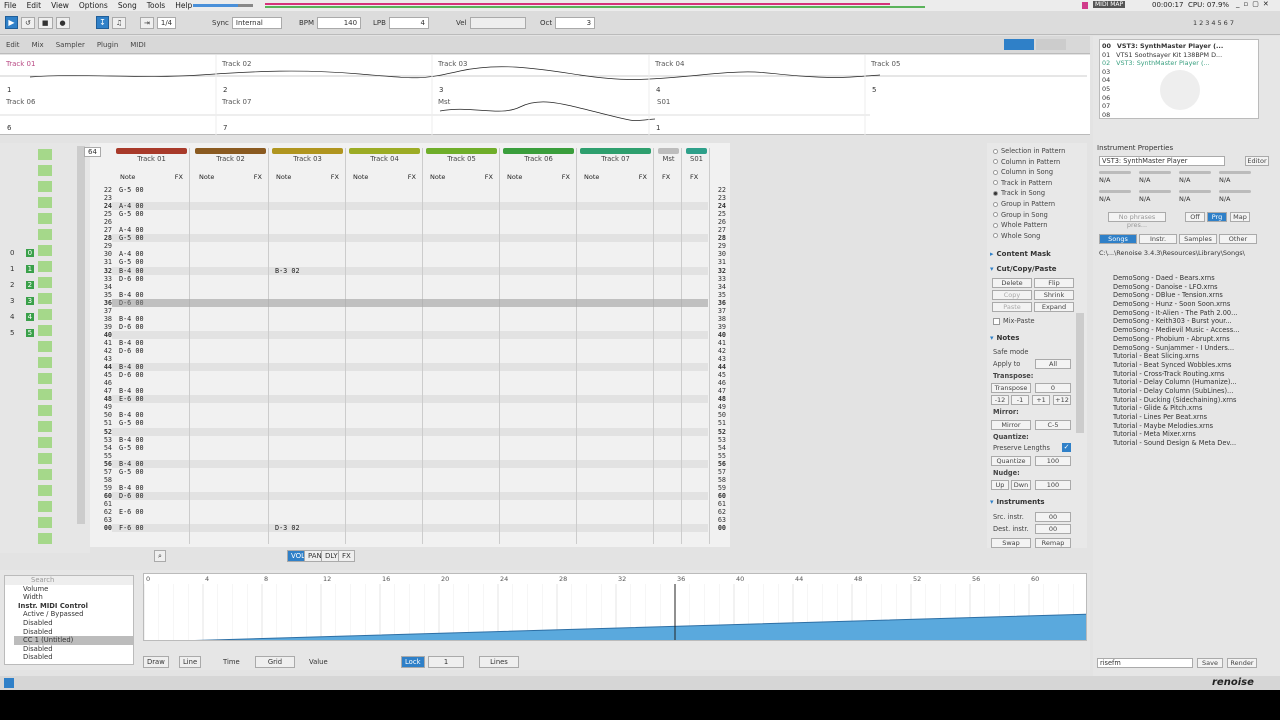 The image size is (1280, 720). I want to click on play-button: ▶, so click(11, 22).